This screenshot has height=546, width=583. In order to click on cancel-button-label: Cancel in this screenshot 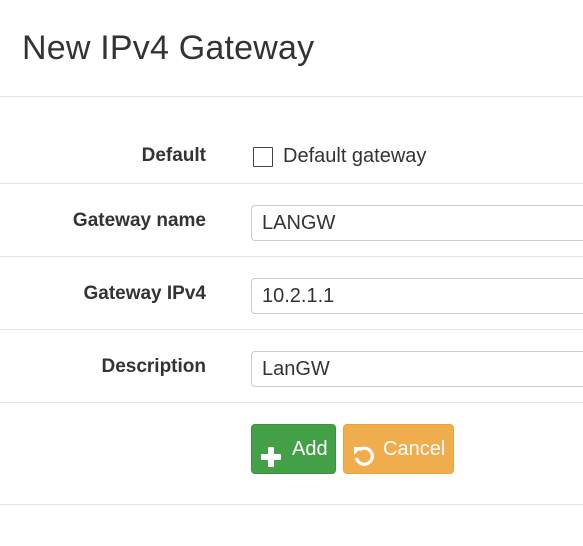, I will do `click(414, 449)`.